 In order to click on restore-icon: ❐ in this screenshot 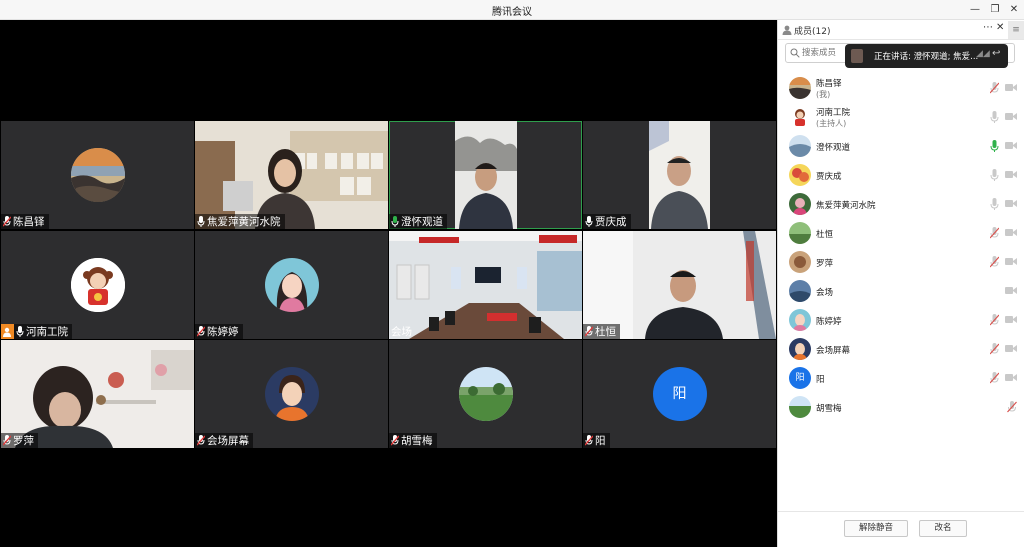, I will do `click(995, 10)`.